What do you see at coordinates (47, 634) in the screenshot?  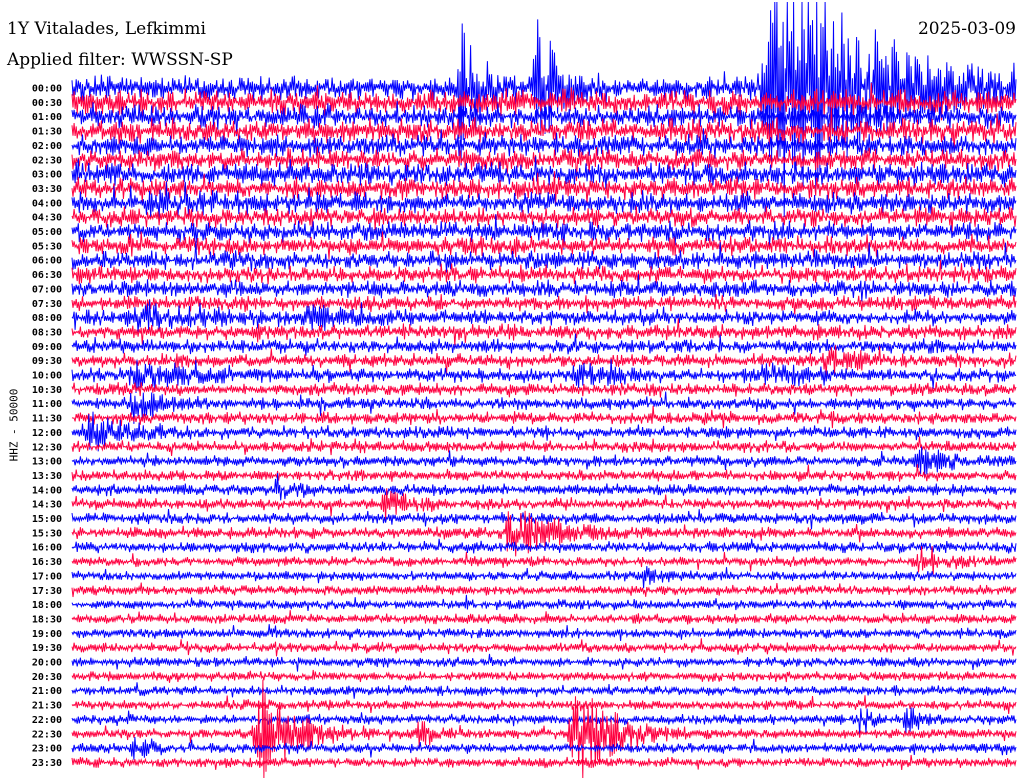 I see `row-time-label: 19:00` at bounding box center [47, 634].